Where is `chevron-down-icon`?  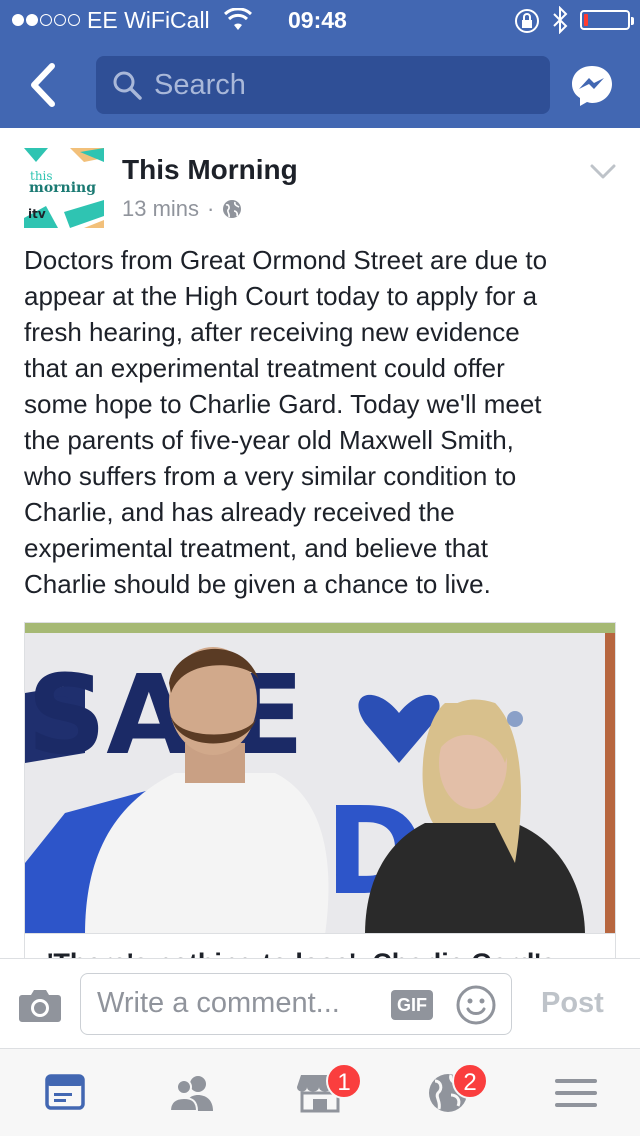
chevron-down-icon is located at coordinates (603, 172).